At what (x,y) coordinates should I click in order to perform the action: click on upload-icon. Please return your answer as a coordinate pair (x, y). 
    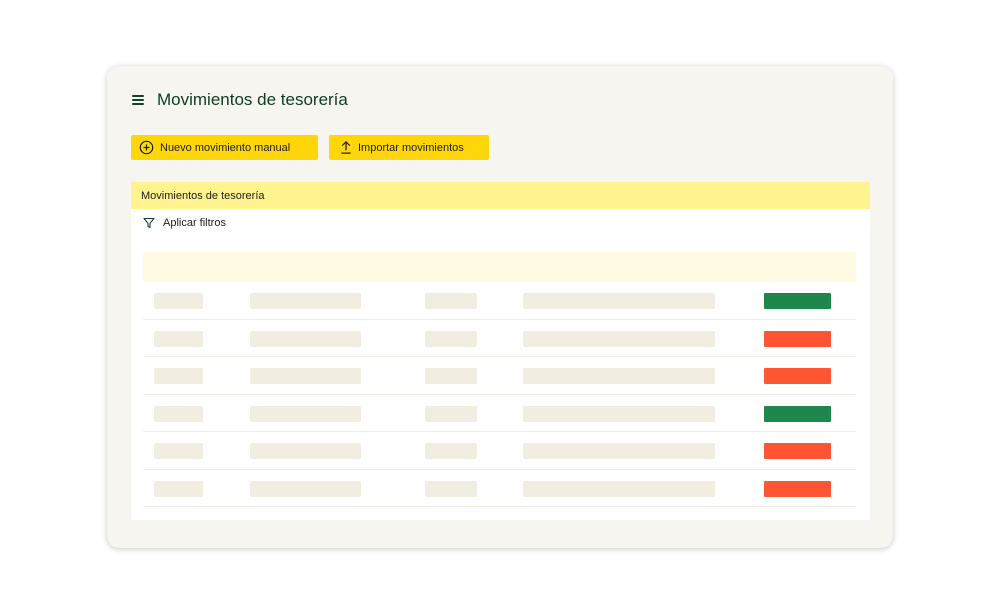
    Looking at the image, I should click on (346, 147).